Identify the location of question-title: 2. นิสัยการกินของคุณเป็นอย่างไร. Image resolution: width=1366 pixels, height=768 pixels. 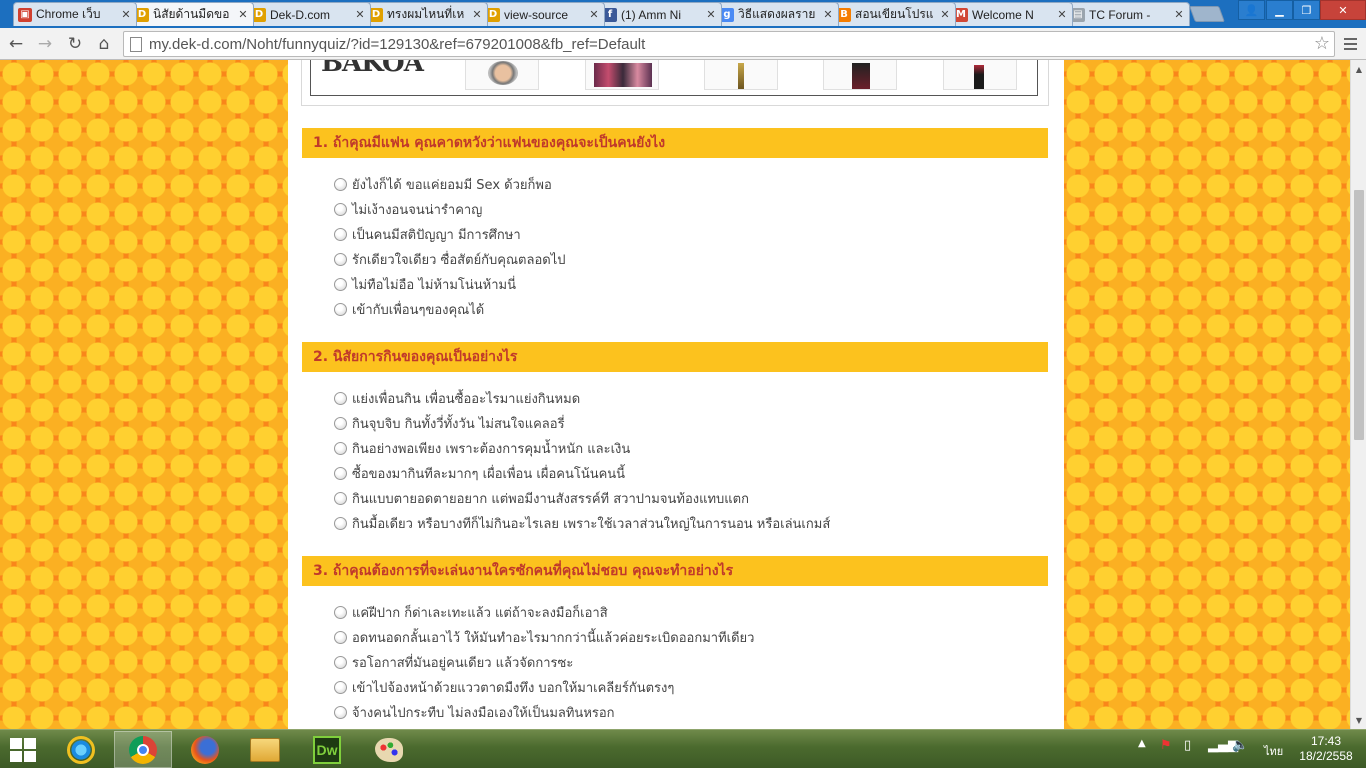
(675, 357).